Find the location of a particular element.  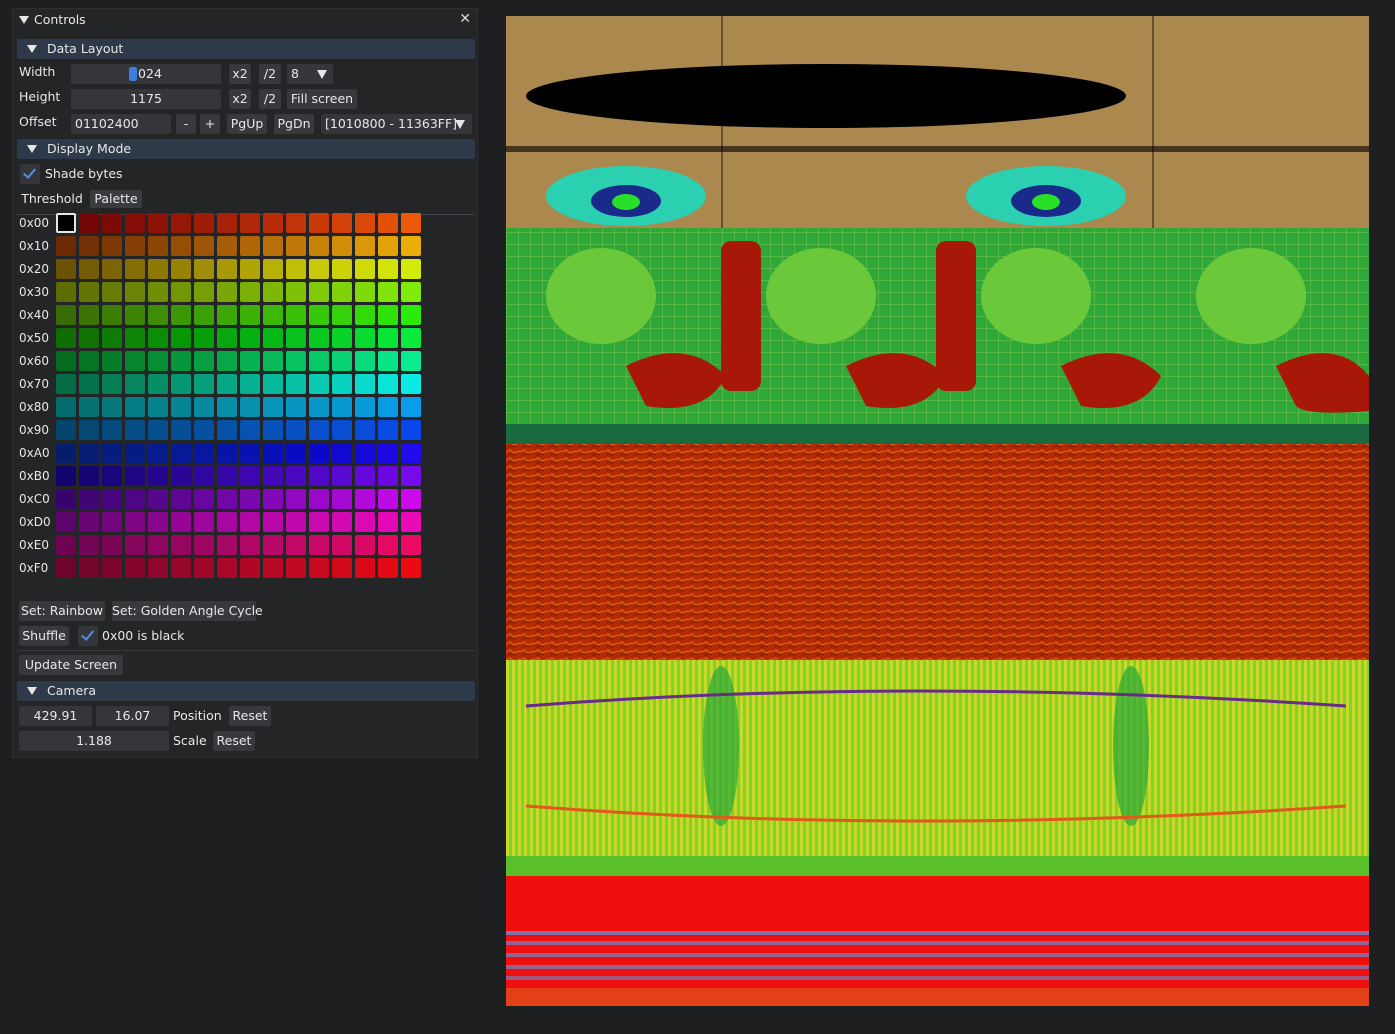

camera-pos-x-field: 429.91 is located at coordinates (55, 716).